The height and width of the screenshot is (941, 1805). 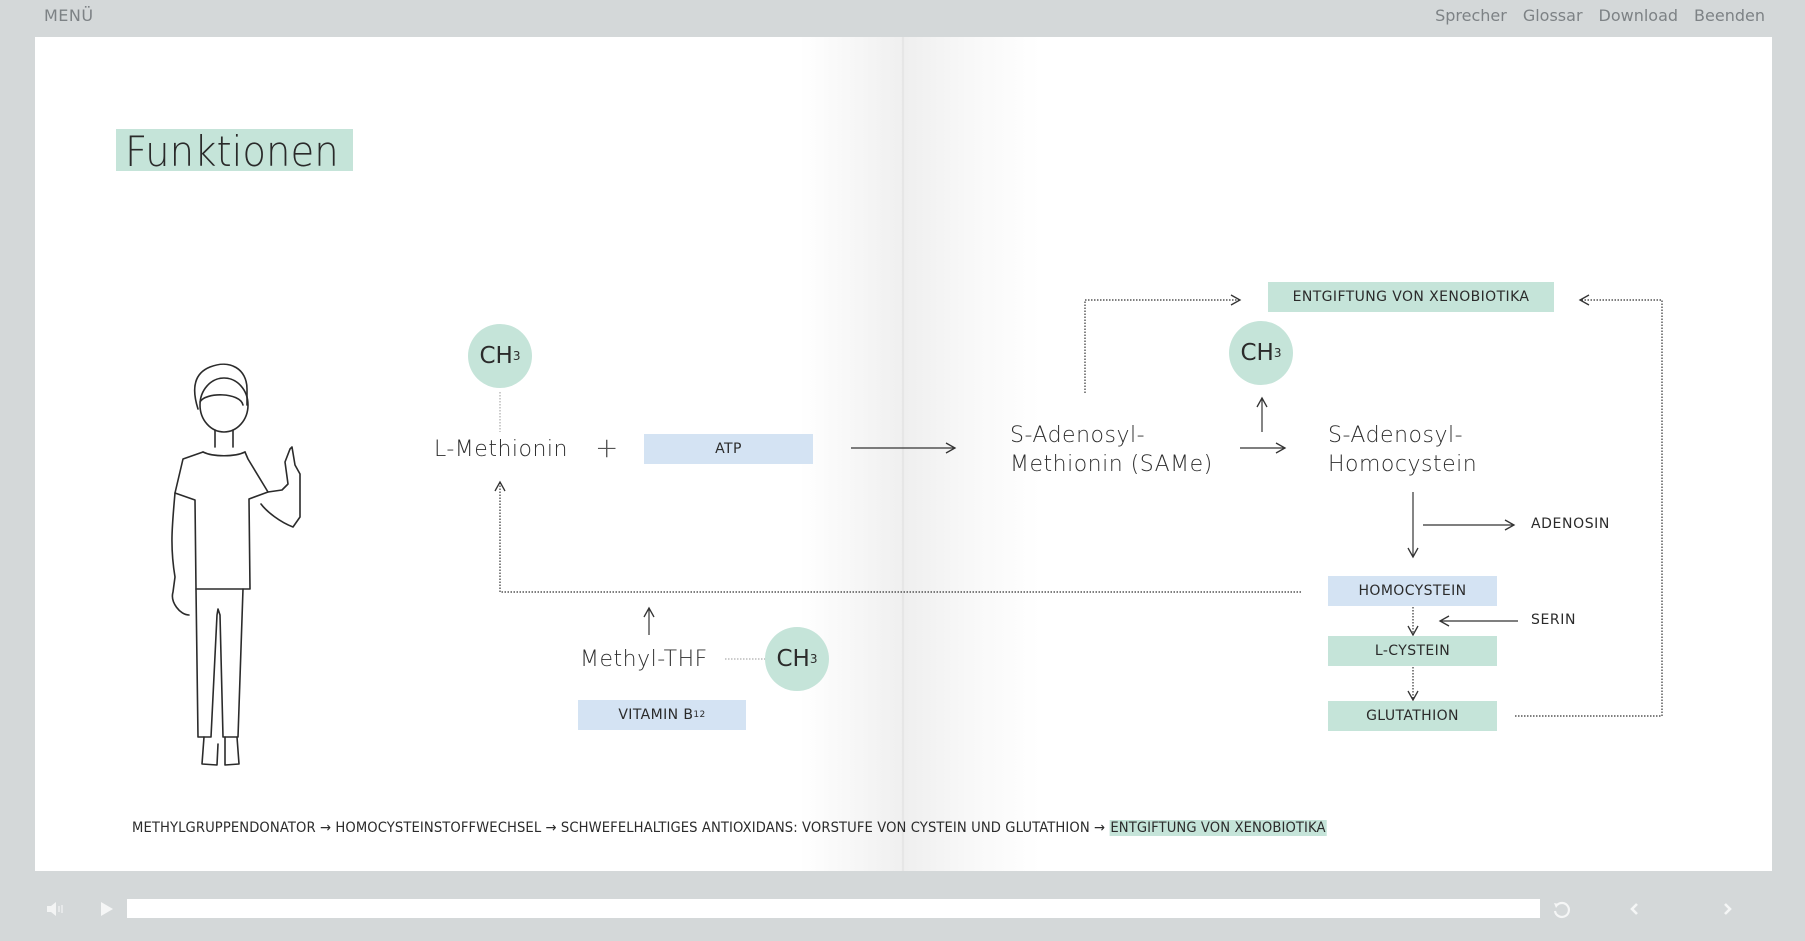 What do you see at coordinates (644, 659) in the screenshot?
I see `methyl-thf-label: Methyl-THF` at bounding box center [644, 659].